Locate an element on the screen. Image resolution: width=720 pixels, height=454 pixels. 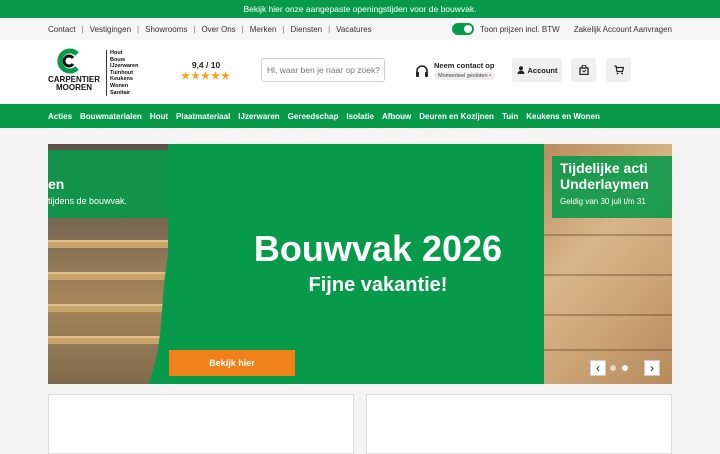
nav-item-isolatie: Isolatie is located at coordinates (360, 116).